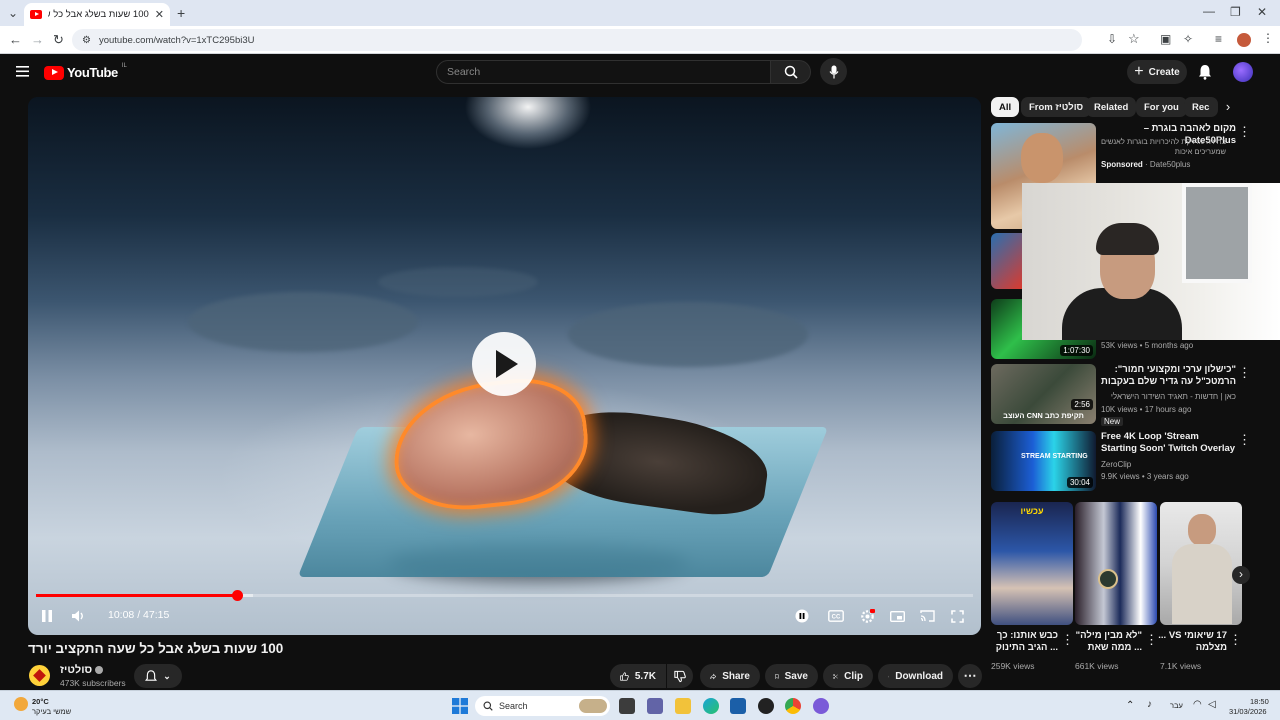  Describe the element at coordinates (1165, 39) in the screenshot. I see `extension-icon: ▣` at that location.